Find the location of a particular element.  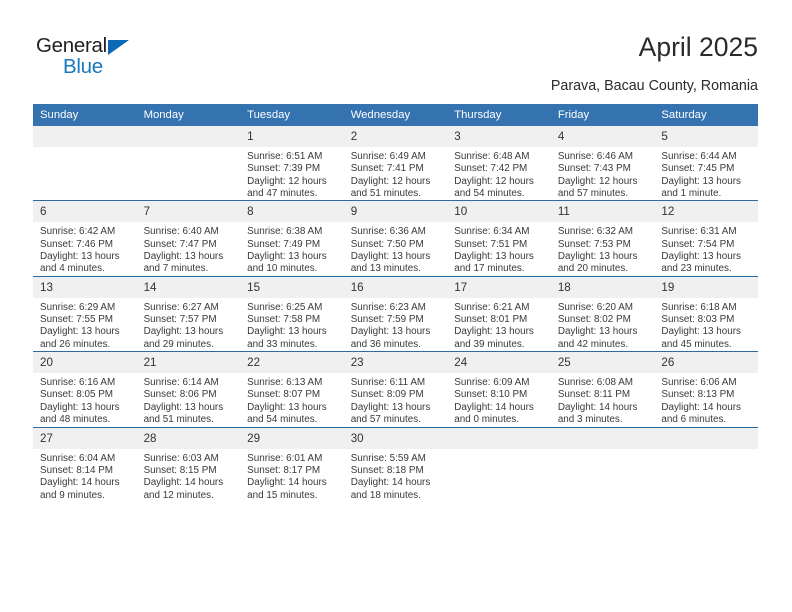

day-number: 3 is located at coordinates (499, 136).